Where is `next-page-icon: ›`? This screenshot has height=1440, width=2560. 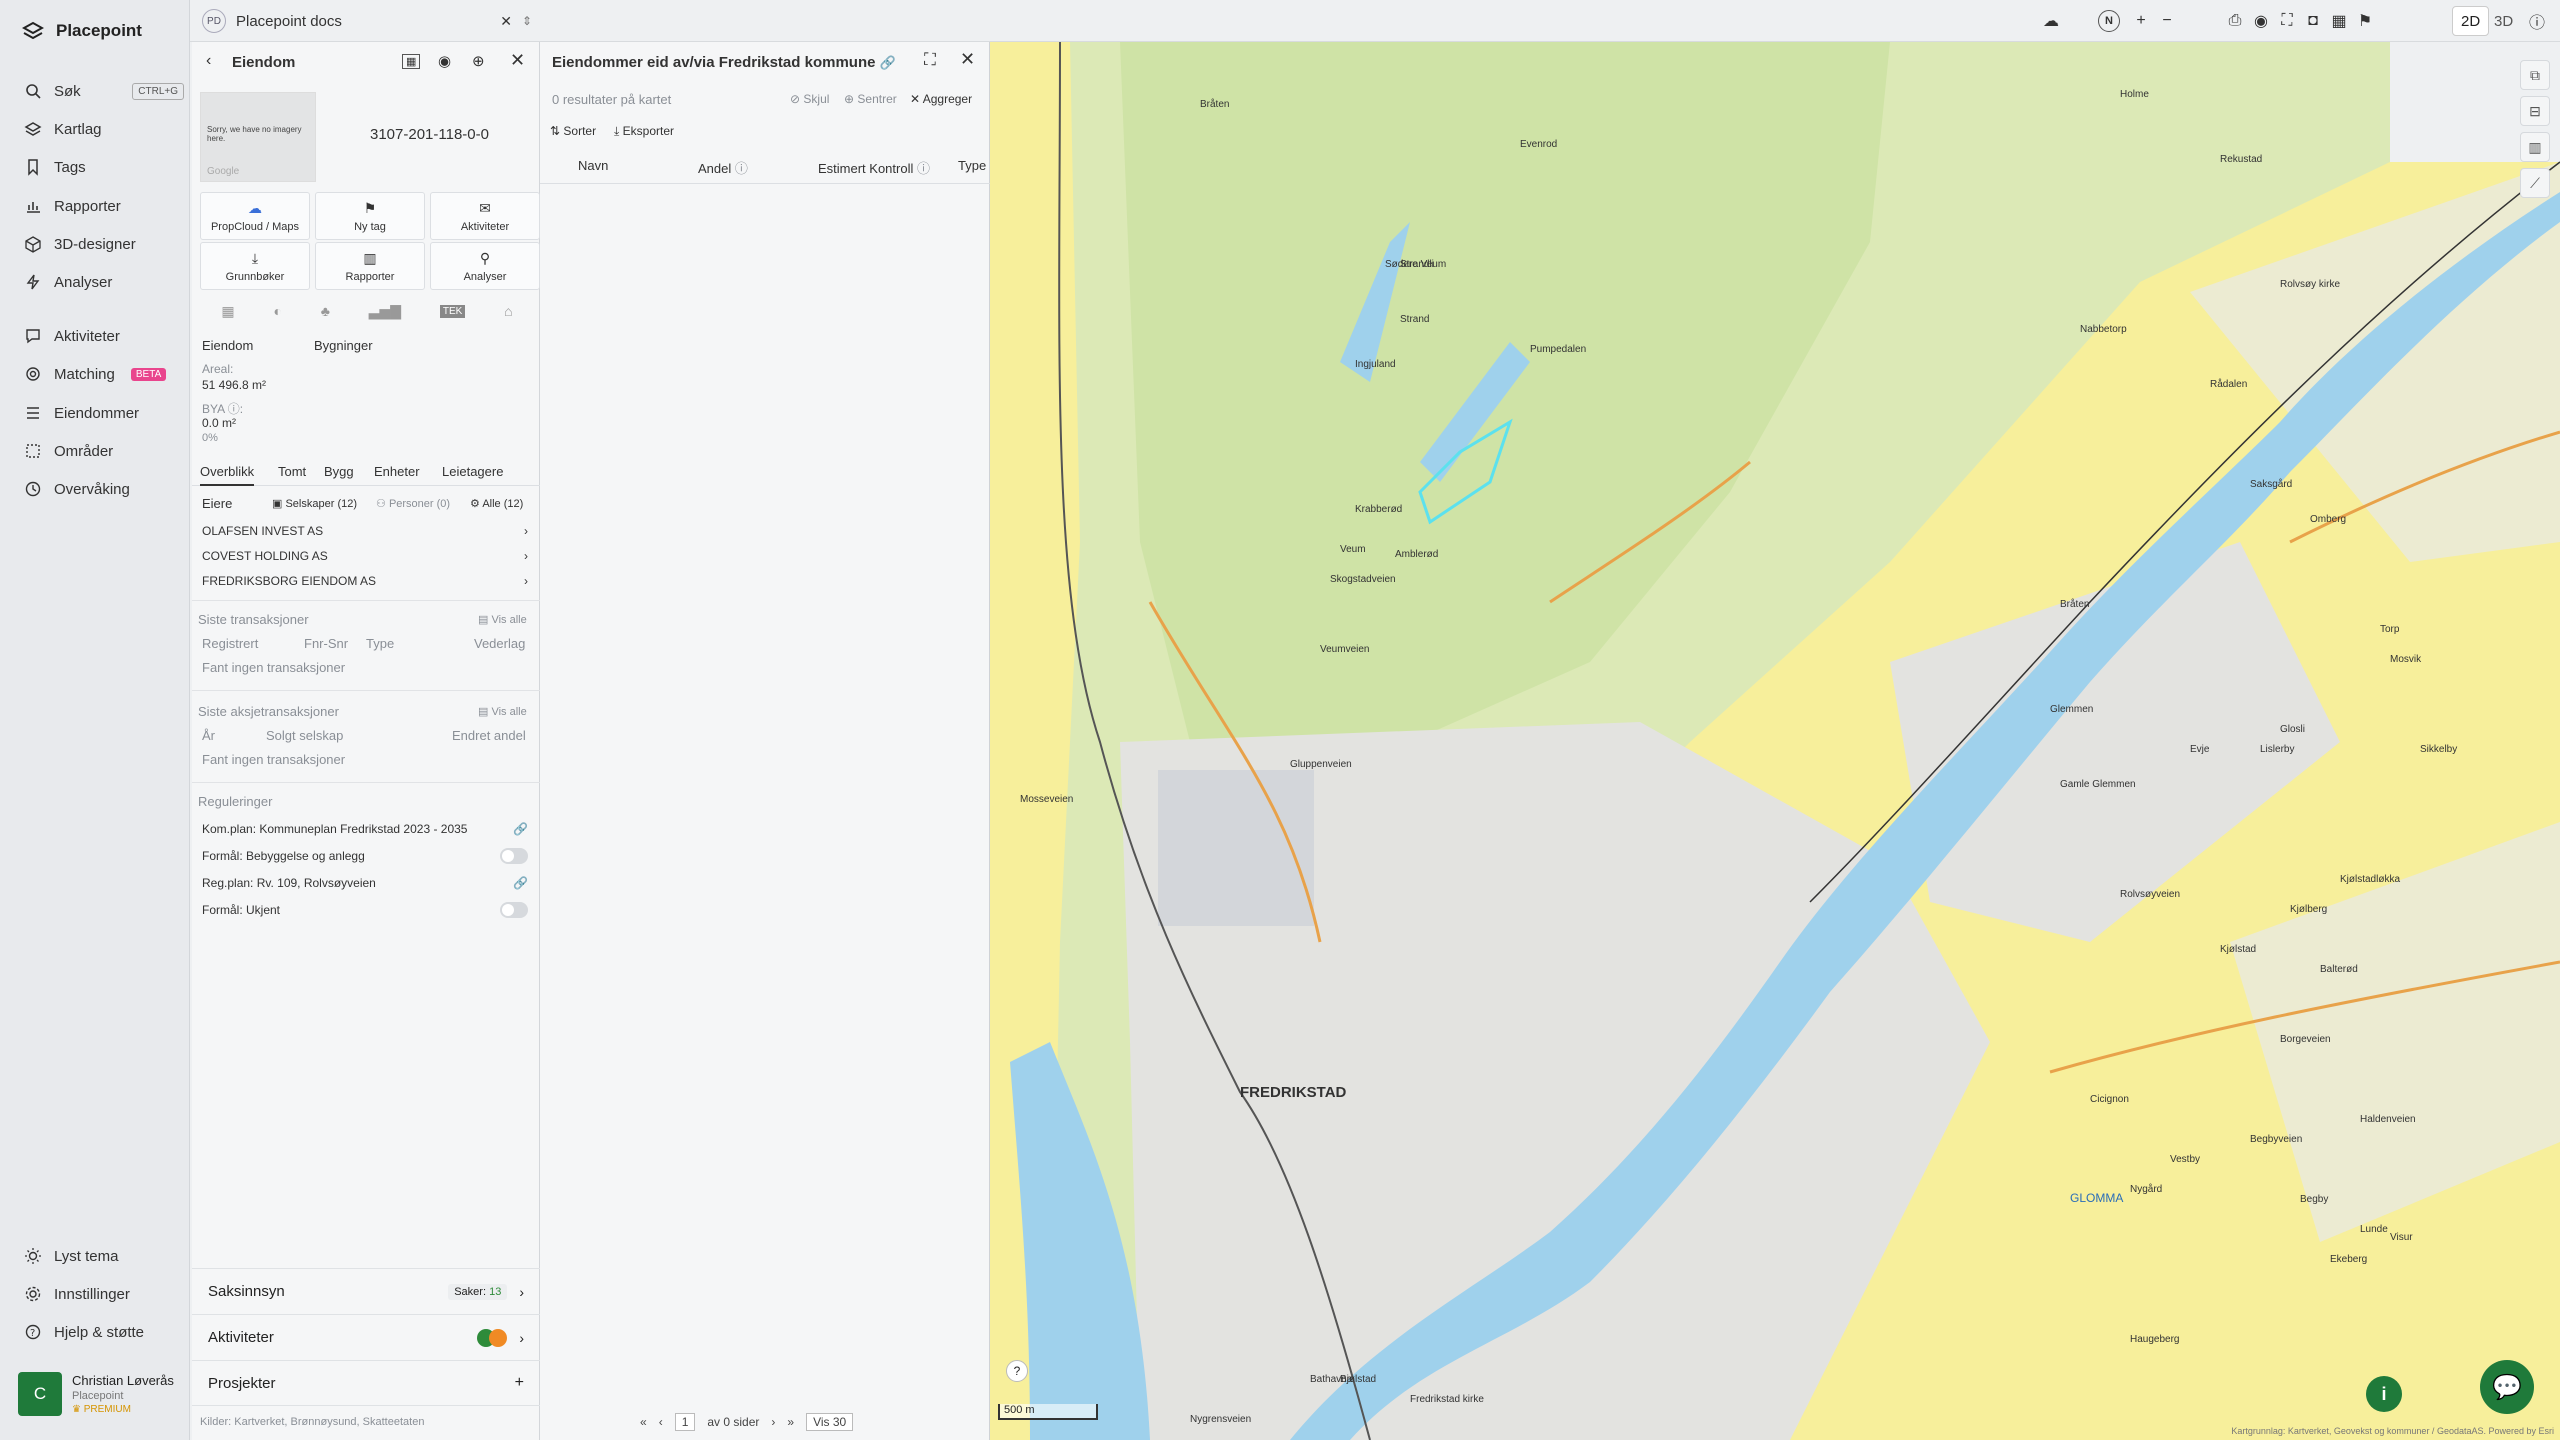 next-page-icon: › is located at coordinates (773, 1422).